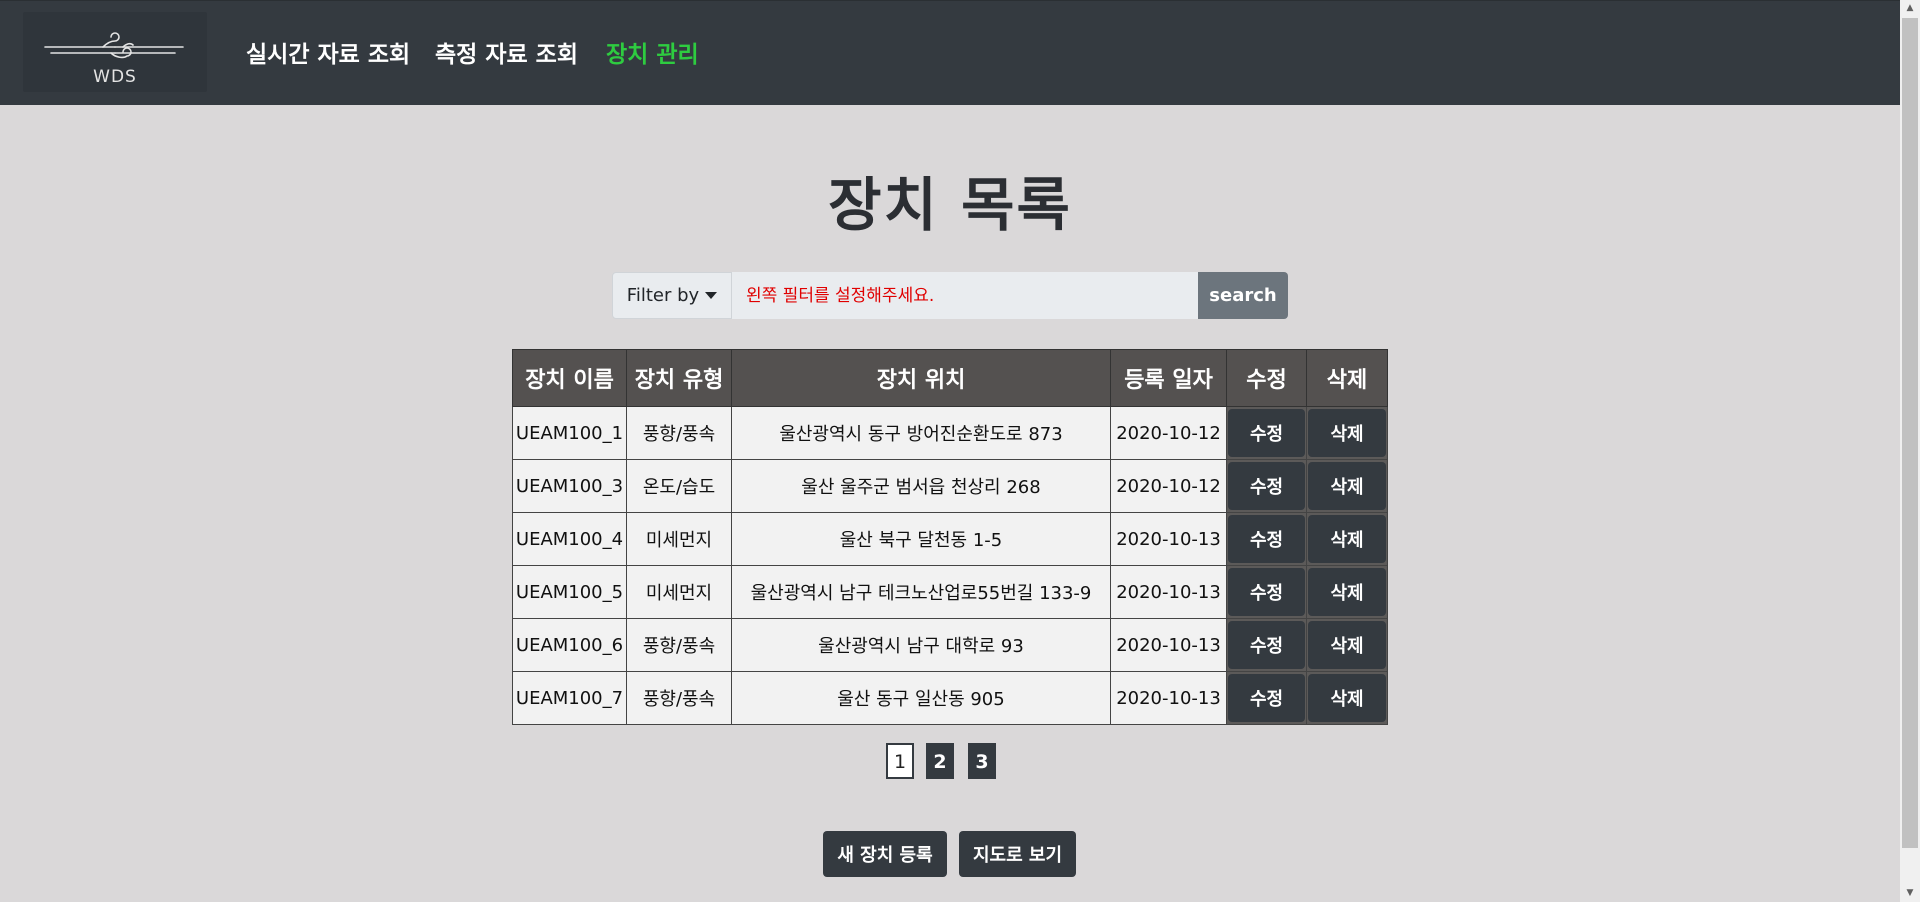  Describe the element at coordinates (1168, 378) in the screenshot. I see `header-registration-date: 등록 일자` at that location.